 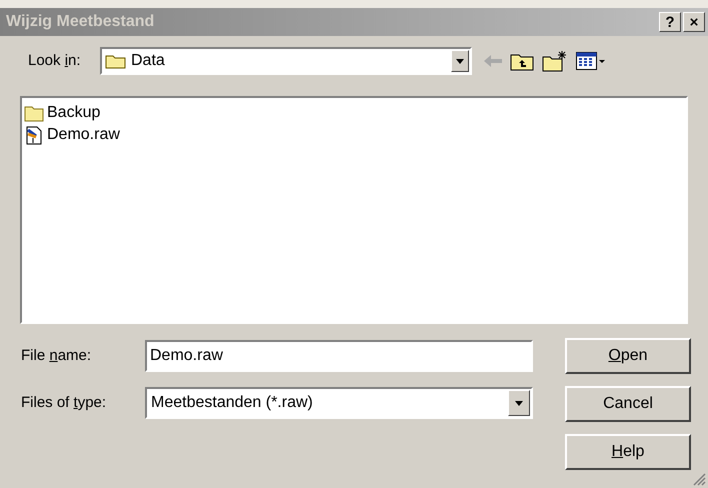 I want to click on window-title: Wijzig Meetbestand, so click(x=81, y=22).